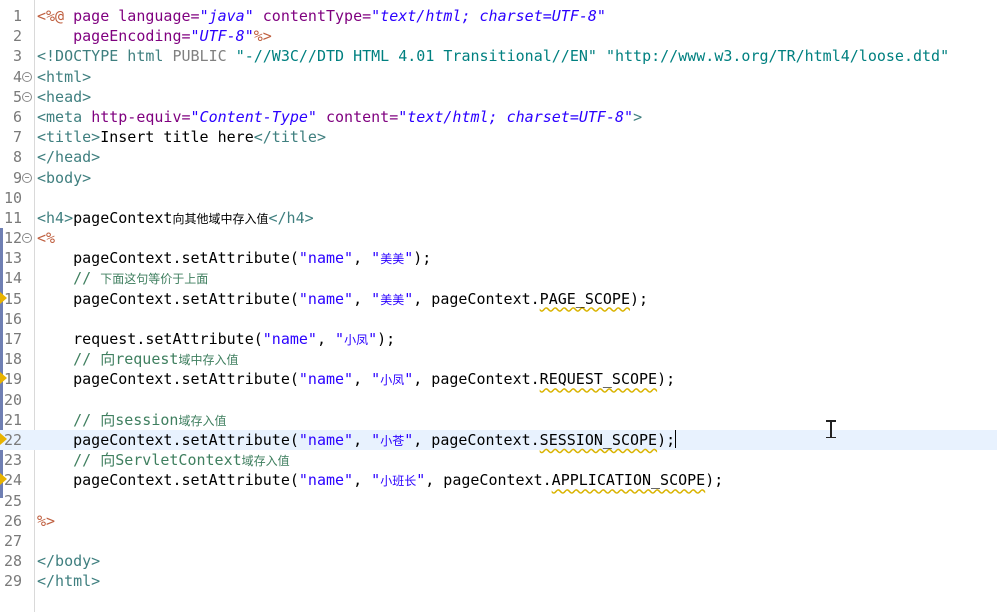 Image resolution: width=997 pixels, height=612 pixels. Describe the element at coordinates (498, 157) in the screenshot. I see `code-line: 8 </head>` at that location.